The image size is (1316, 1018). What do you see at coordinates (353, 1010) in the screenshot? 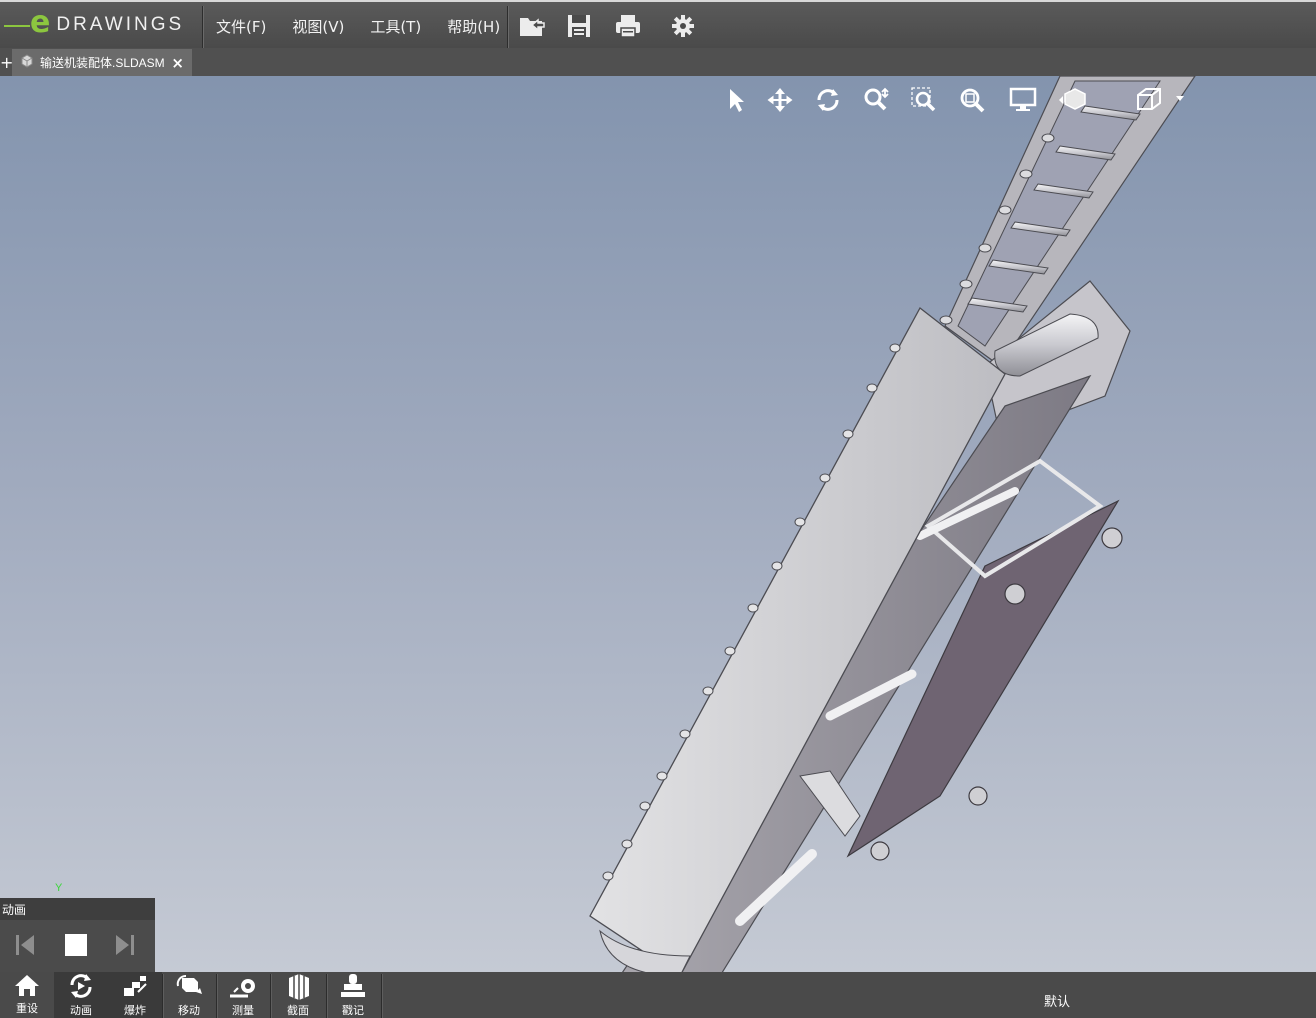
I see `stamp-button-label: 戳记` at bounding box center [353, 1010].